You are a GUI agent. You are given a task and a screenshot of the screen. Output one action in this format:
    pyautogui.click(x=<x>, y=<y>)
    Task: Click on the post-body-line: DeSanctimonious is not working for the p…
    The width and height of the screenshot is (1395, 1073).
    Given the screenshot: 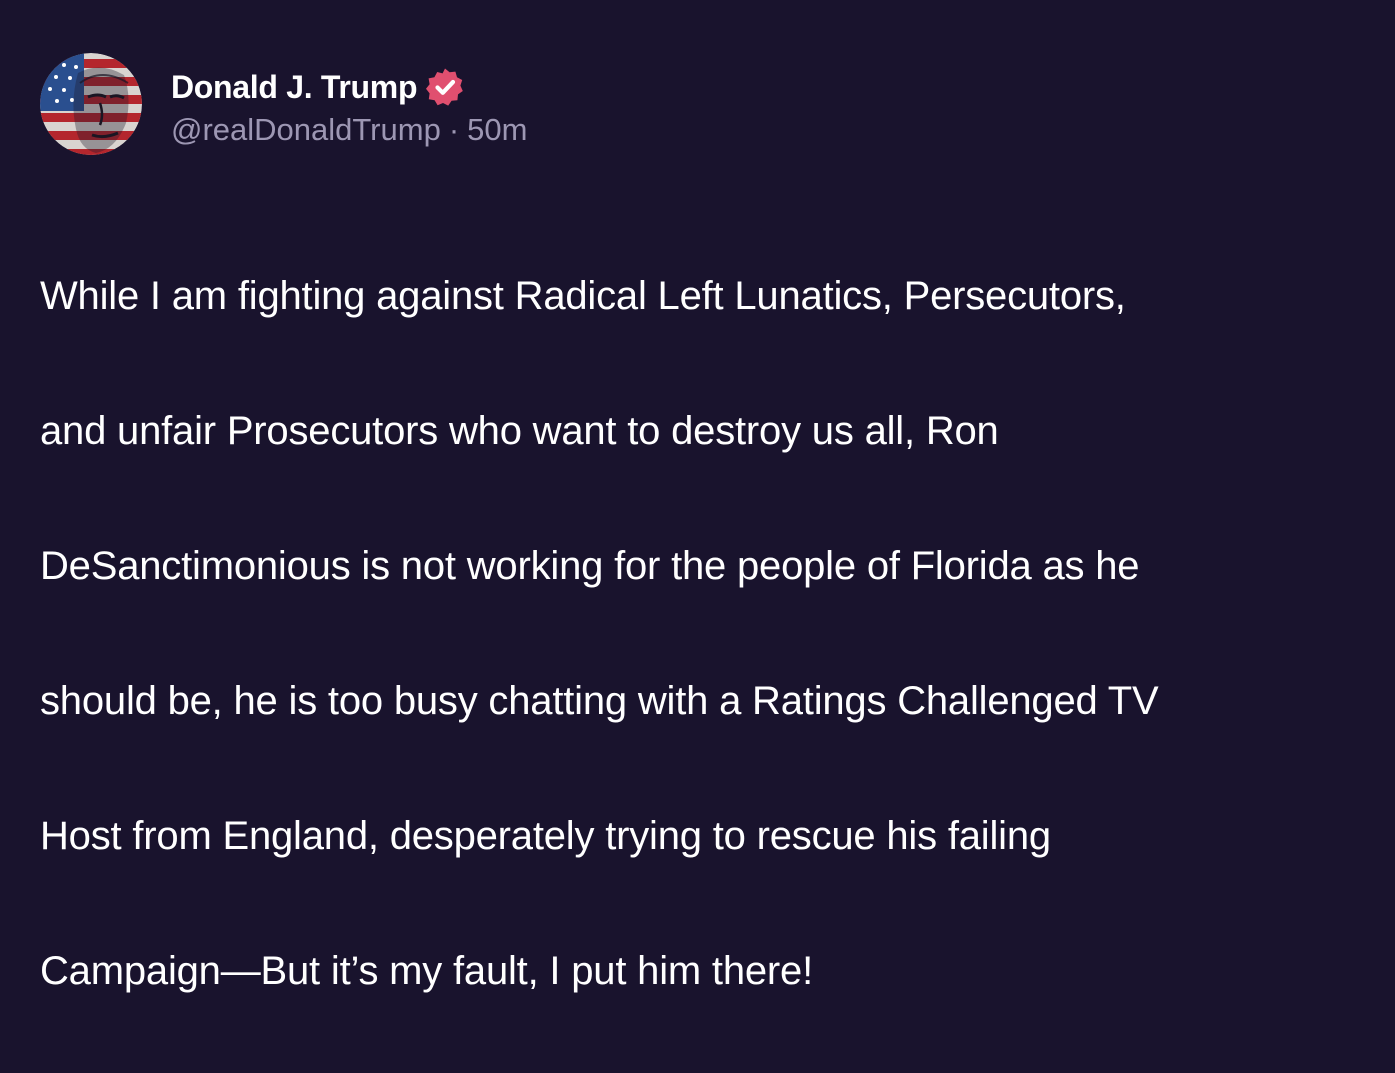 What is the action you would take?
    pyautogui.click(x=590, y=565)
    